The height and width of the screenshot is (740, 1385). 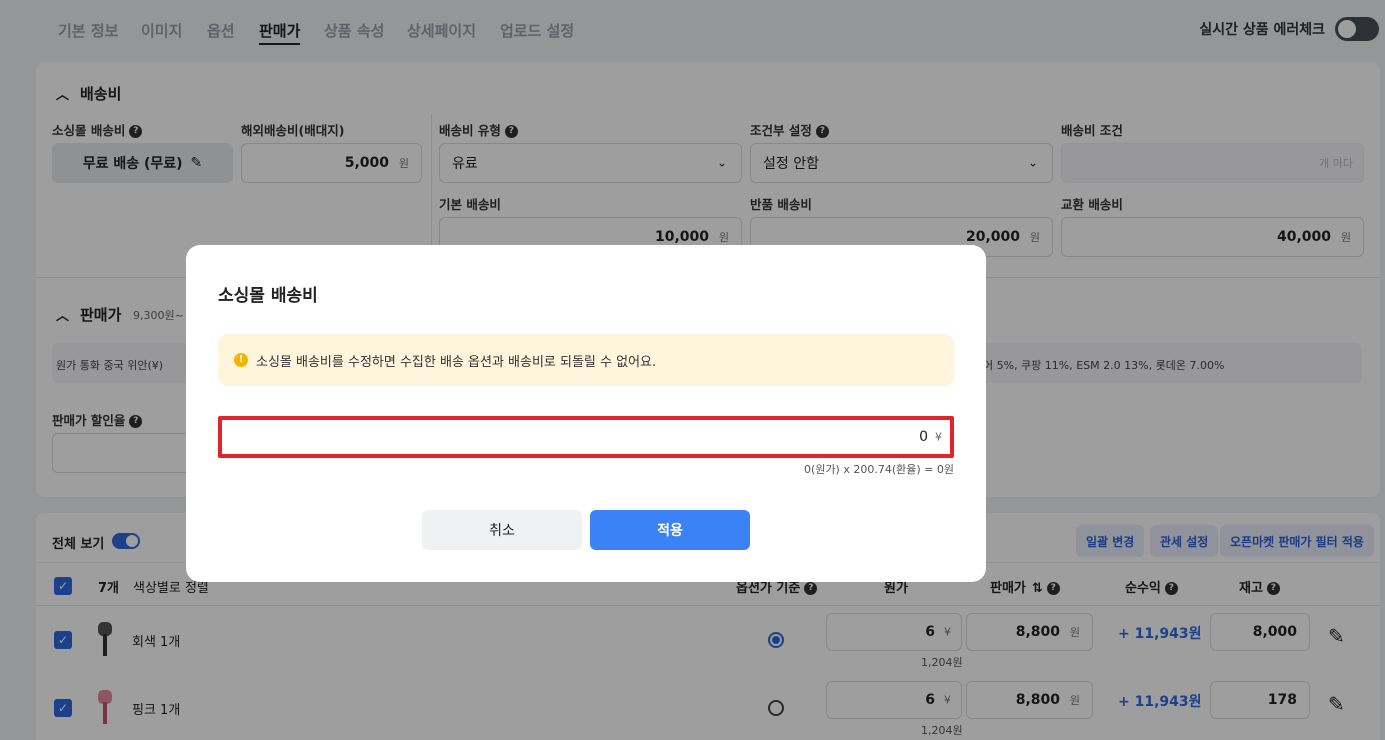 What do you see at coordinates (456, 362) in the screenshot?
I see `warning-text: 소싱몰 배송비를 수정하면 수집한 배송 옵션과 배송비로 되돌릴 수 없어요.` at bounding box center [456, 362].